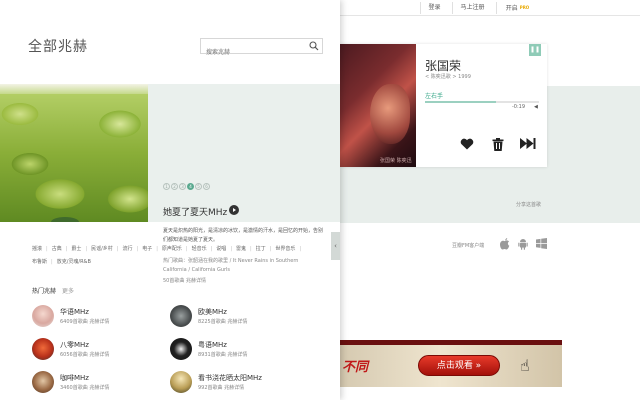  I want to click on feature-title: 她夏了夏天MHz, so click(195, 211).